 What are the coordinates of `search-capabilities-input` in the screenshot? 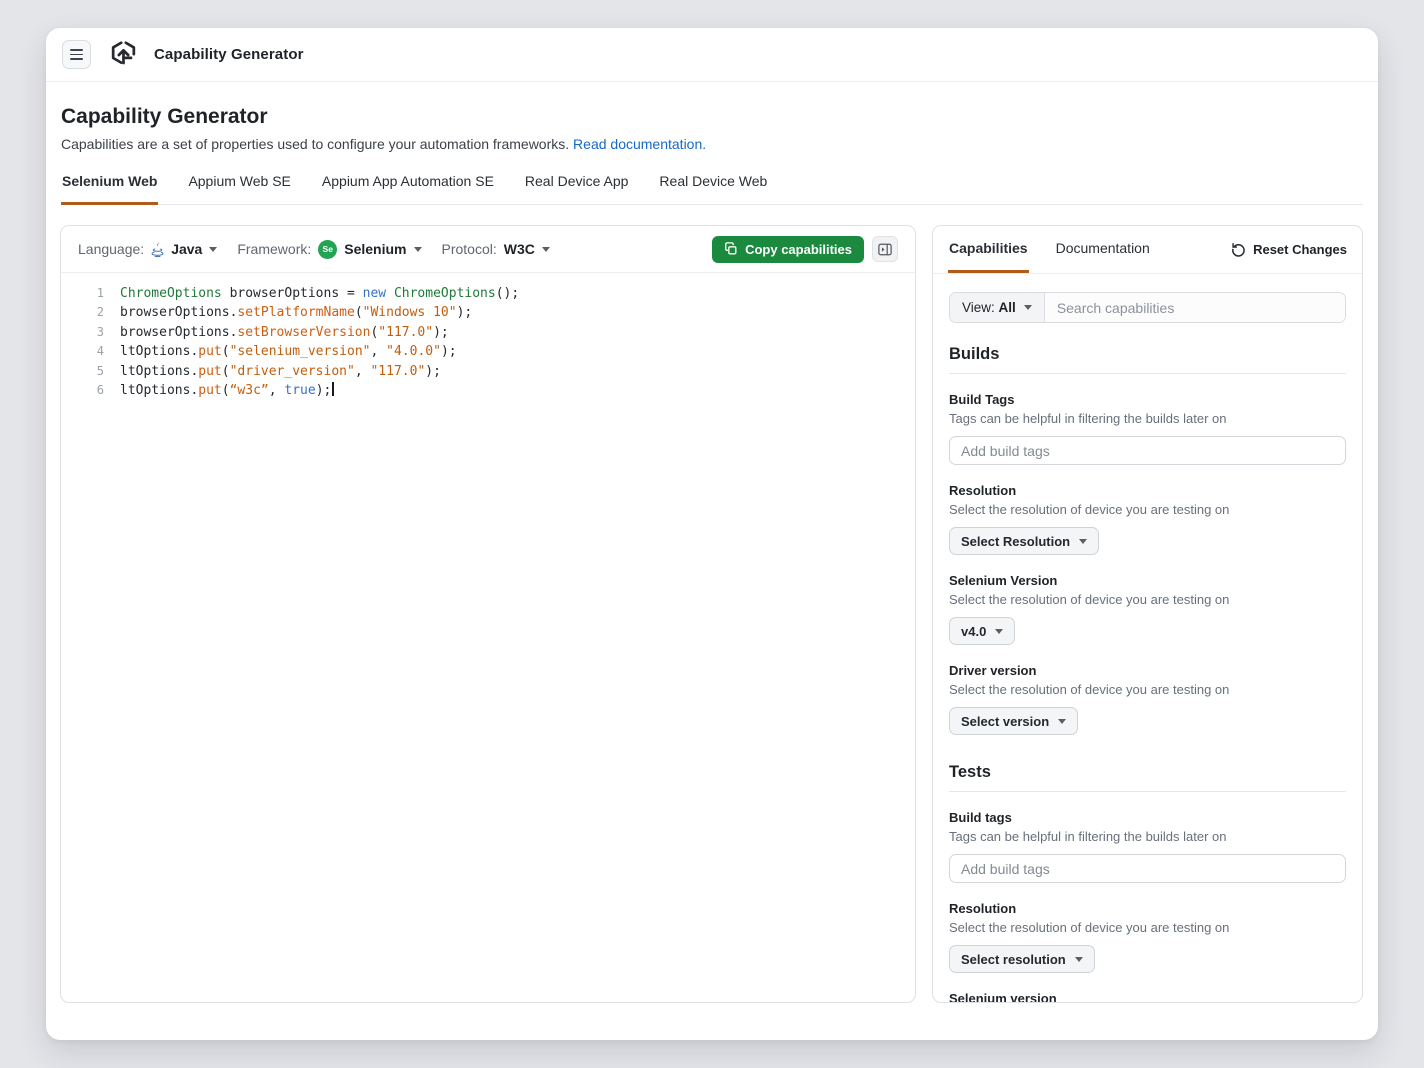 It's located at (1194, 307).